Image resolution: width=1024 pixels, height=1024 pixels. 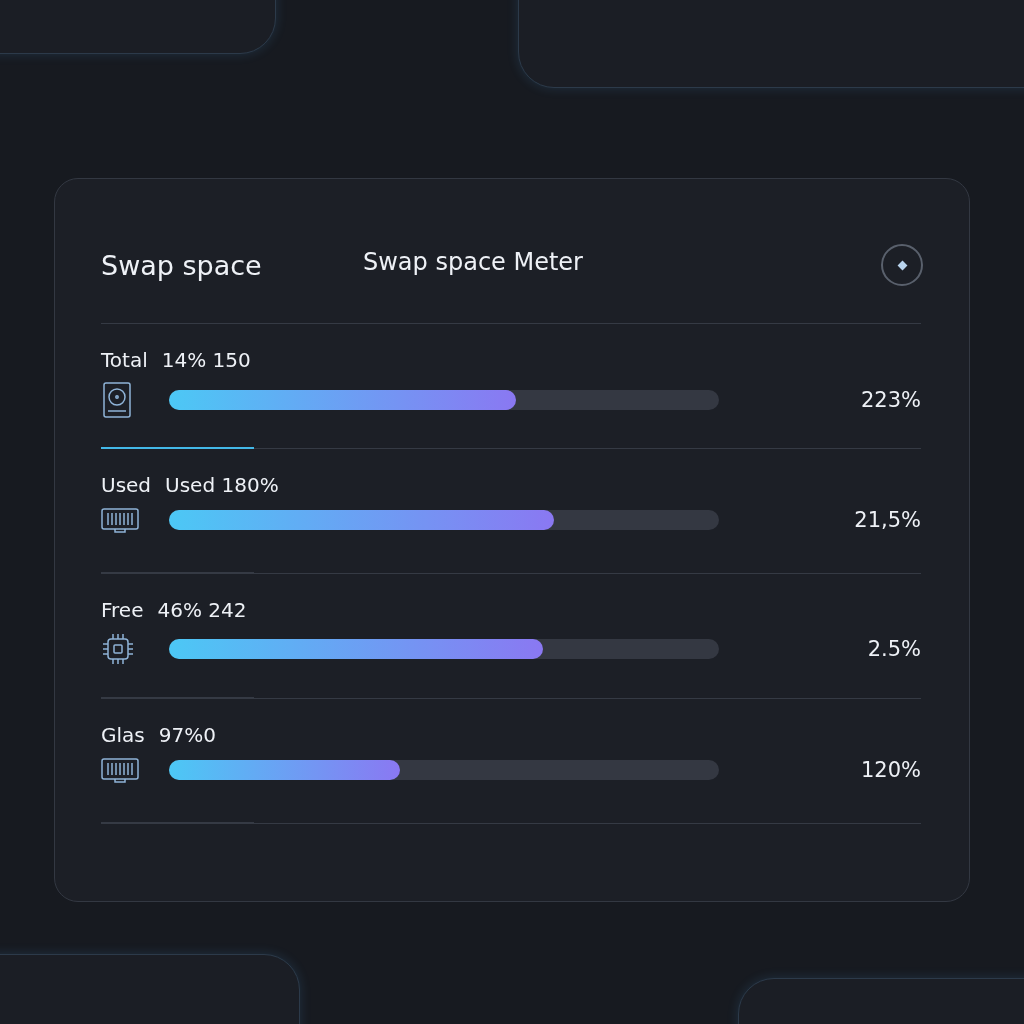 What do you see at coordinates (887, 520) in the screenshot?
I see `row-reading: 21,5%` at bounding box center [887, 520].